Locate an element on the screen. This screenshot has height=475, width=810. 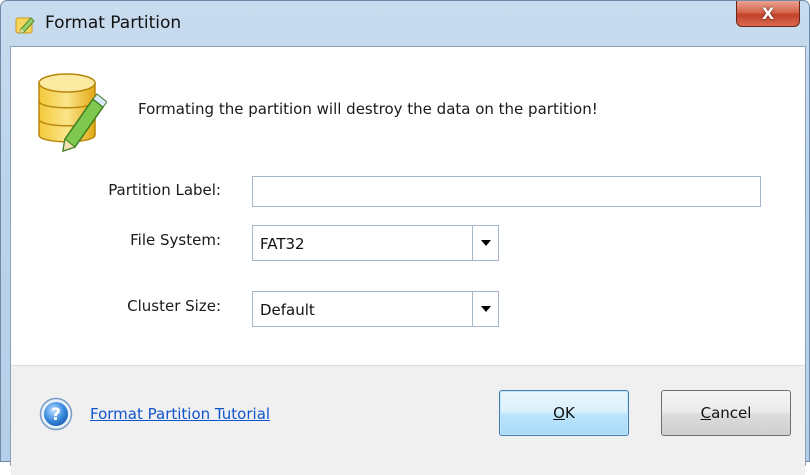
help-icon: ? is located at coordinates (56, 414).